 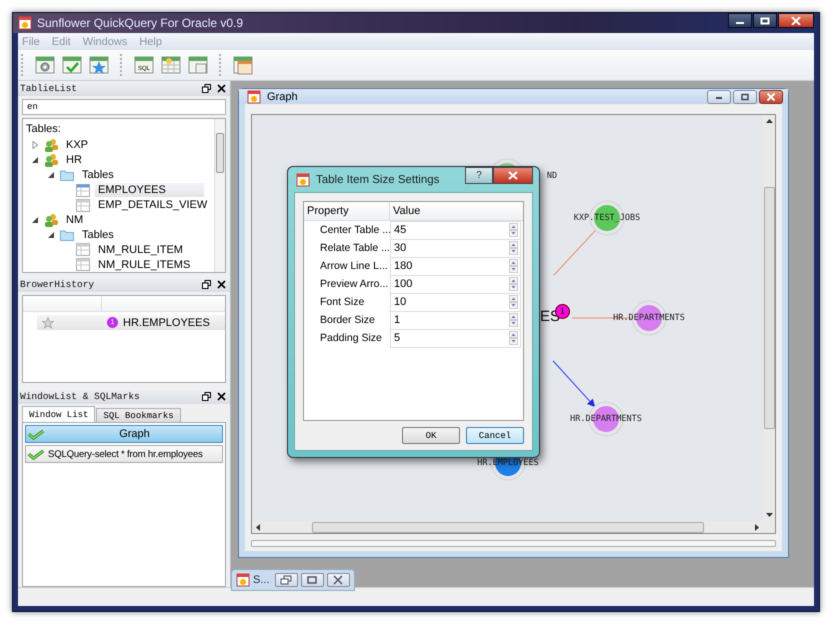 I want to click on panel-title: BrowerHistory, so click(x=57, y=284).